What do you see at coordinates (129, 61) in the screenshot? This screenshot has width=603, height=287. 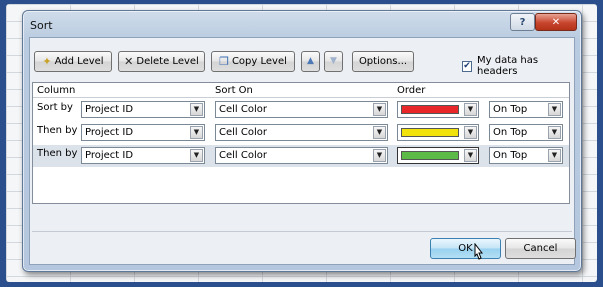 I see `delete-icon: ✕` at bounding box center [129, 61].